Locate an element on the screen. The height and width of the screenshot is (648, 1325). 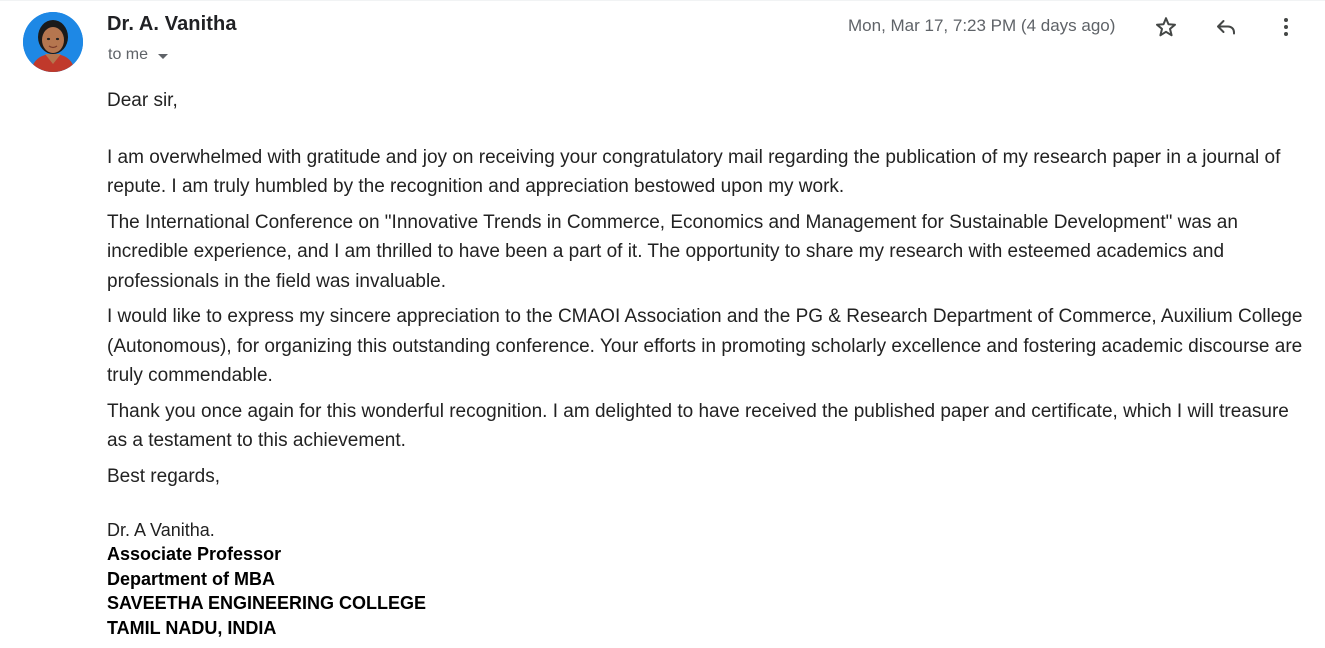
signature-title: Associate Professor is located at coordinates (194, 554).